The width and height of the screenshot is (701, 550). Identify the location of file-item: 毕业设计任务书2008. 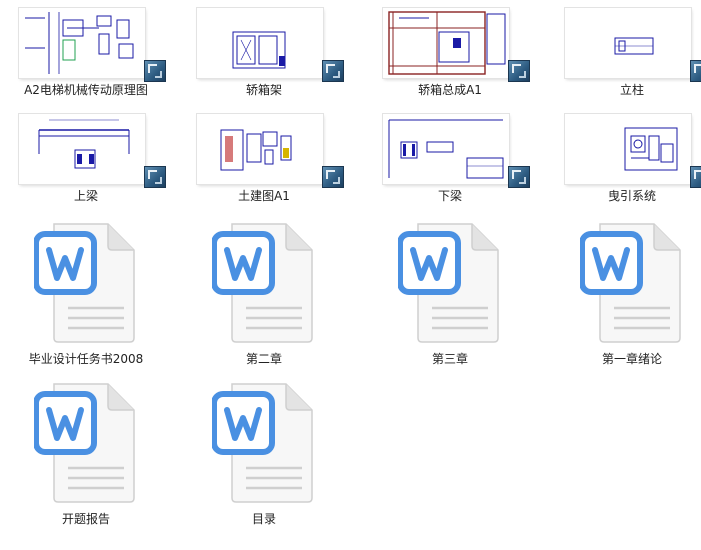
(86, 305).